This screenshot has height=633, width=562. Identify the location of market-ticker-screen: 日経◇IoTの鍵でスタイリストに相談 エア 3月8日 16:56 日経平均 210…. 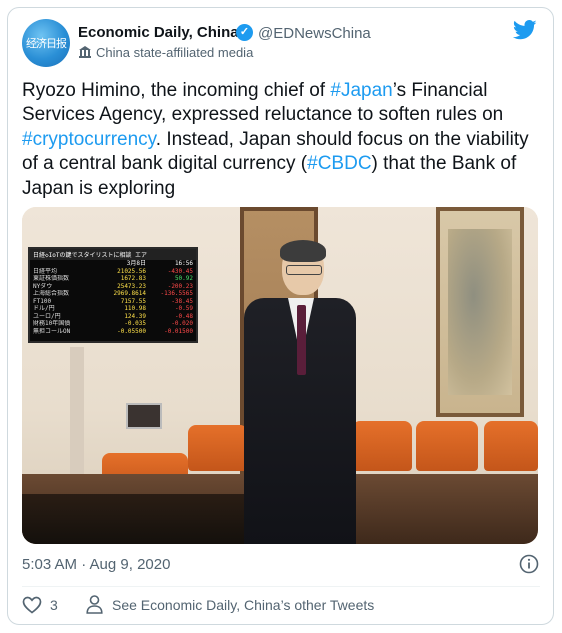
(113, 295).